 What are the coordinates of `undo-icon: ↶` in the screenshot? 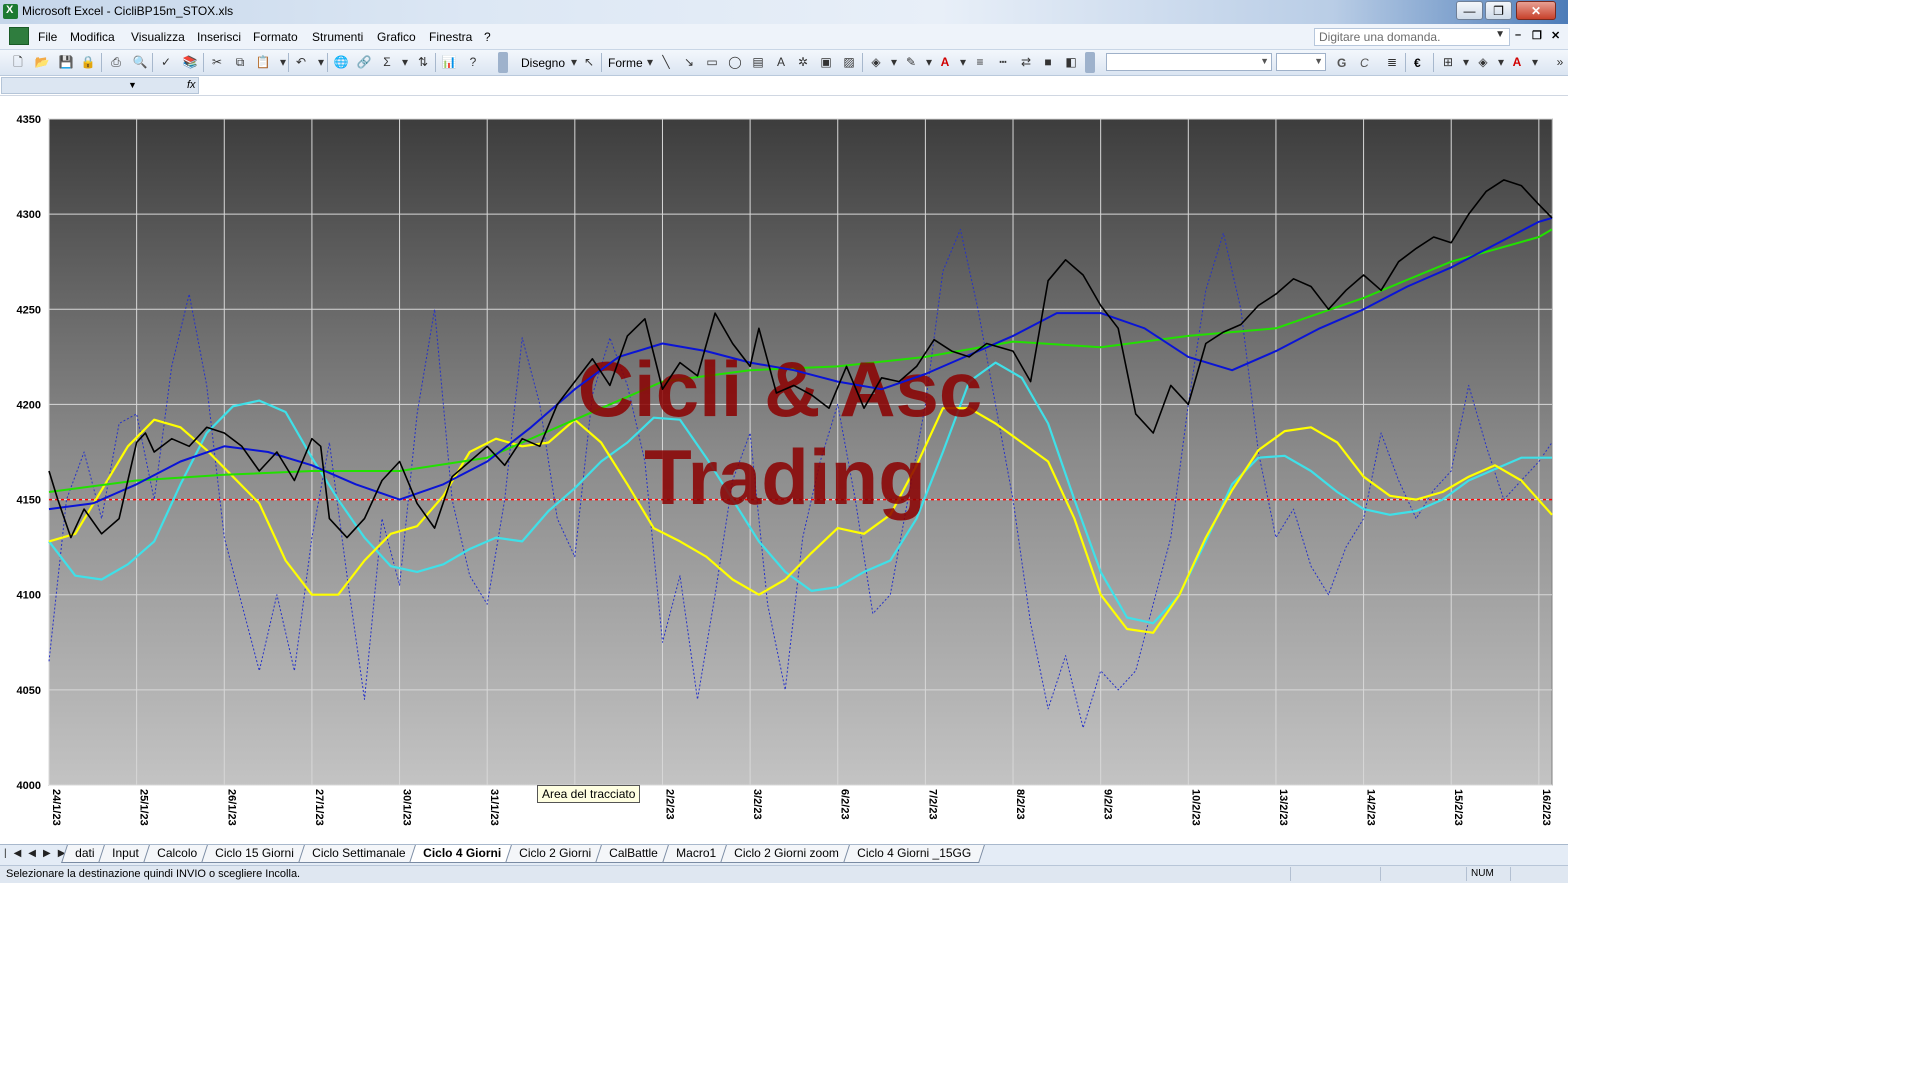 It's located at (301, 62).